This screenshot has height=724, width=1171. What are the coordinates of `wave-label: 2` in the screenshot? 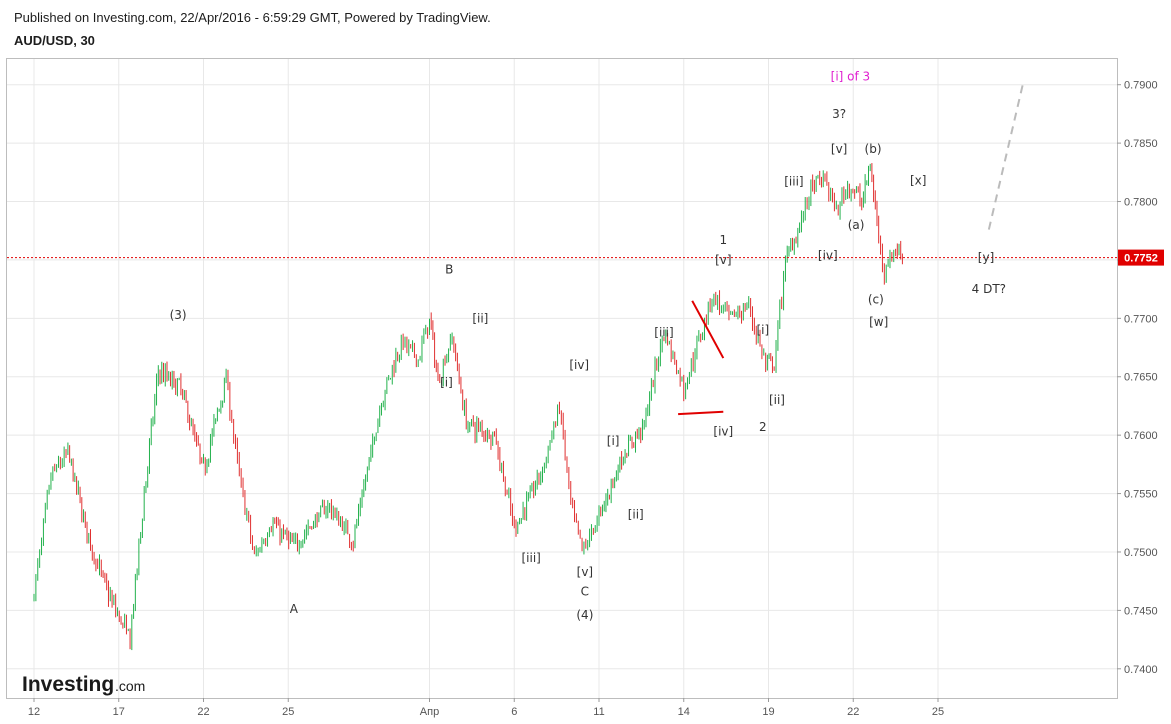 It's located at (763, 427).